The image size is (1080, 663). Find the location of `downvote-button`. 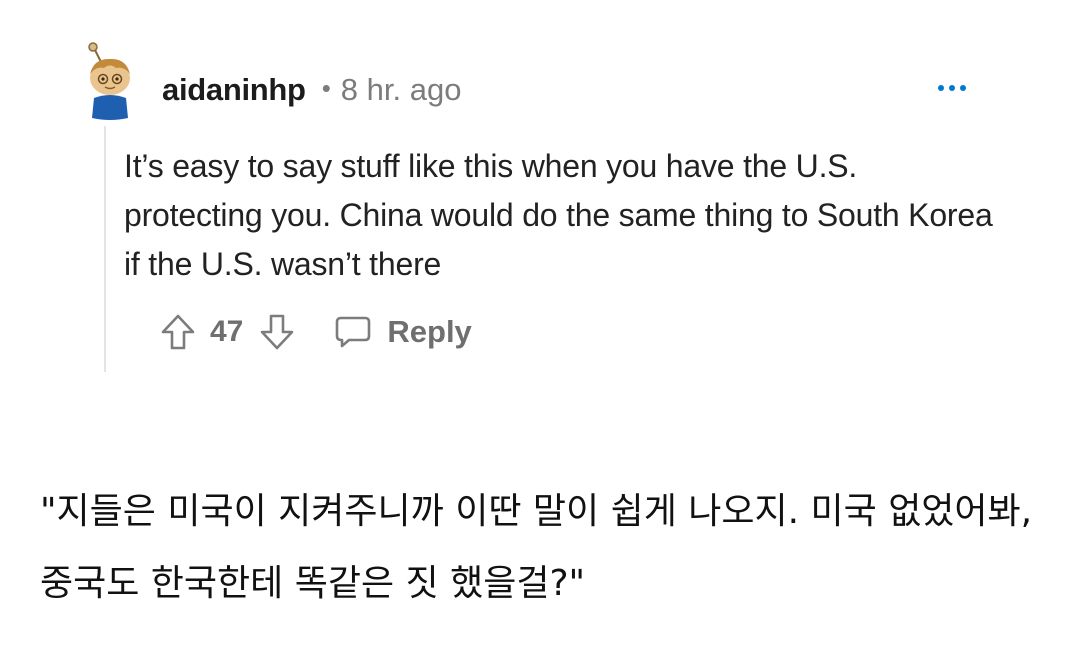

downvote-button is located at coordinates (277, 332).